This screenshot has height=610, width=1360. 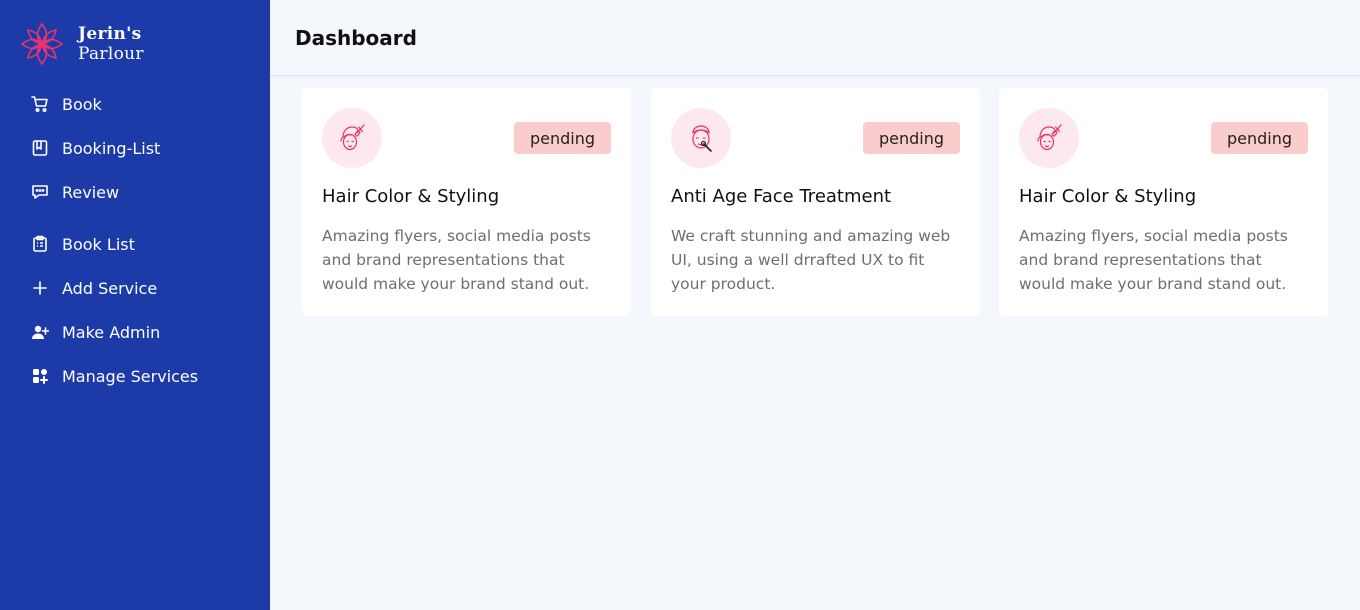 I want to click on sidebar-item-make-admin: Make Admin, so click(x=95, y=332).